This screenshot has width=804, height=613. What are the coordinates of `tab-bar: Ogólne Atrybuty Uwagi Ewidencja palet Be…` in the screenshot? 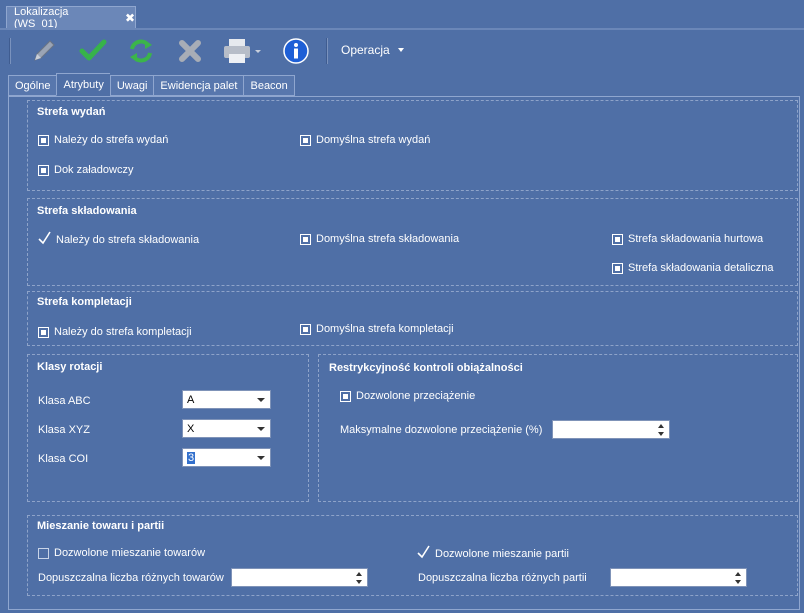 It's located at (151, 84).